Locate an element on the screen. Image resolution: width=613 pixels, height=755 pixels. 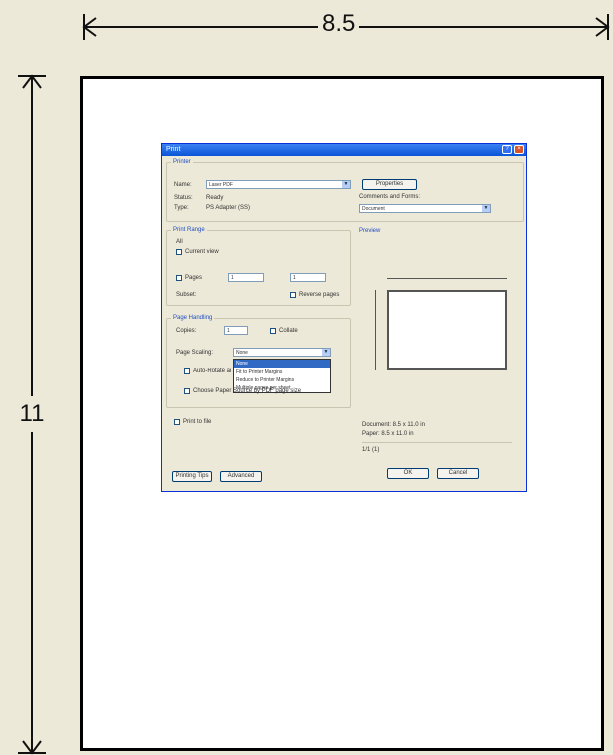
reverse-pages-label: Reverse pages is located at coordinates (319, 295).